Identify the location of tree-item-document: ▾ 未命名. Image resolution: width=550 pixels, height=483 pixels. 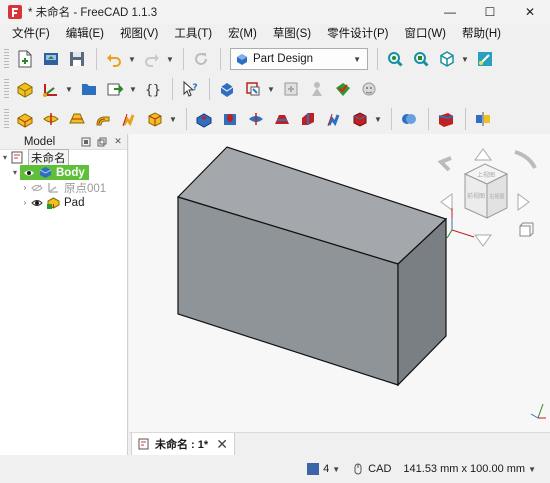
(34, 157).